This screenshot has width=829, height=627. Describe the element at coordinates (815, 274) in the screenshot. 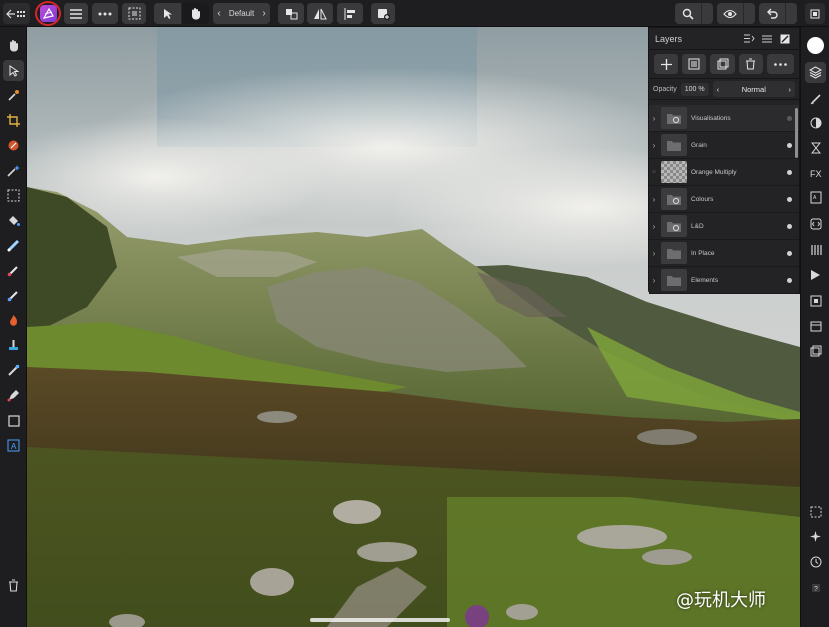

I see `navigator-studio-button` at that location.